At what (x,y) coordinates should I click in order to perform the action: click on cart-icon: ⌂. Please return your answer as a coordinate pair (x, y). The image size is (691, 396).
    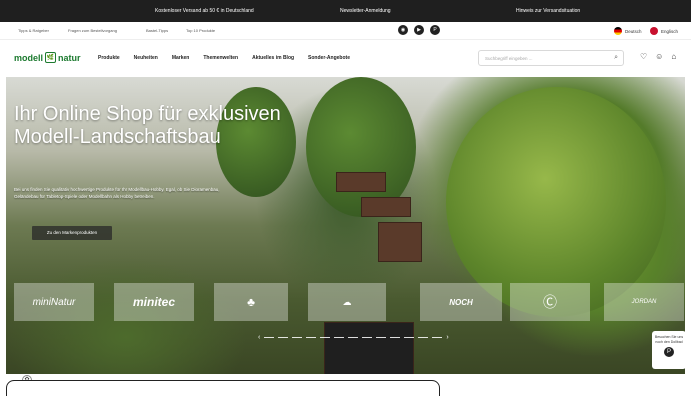
    Looking at the image, I should click on (673, 56).